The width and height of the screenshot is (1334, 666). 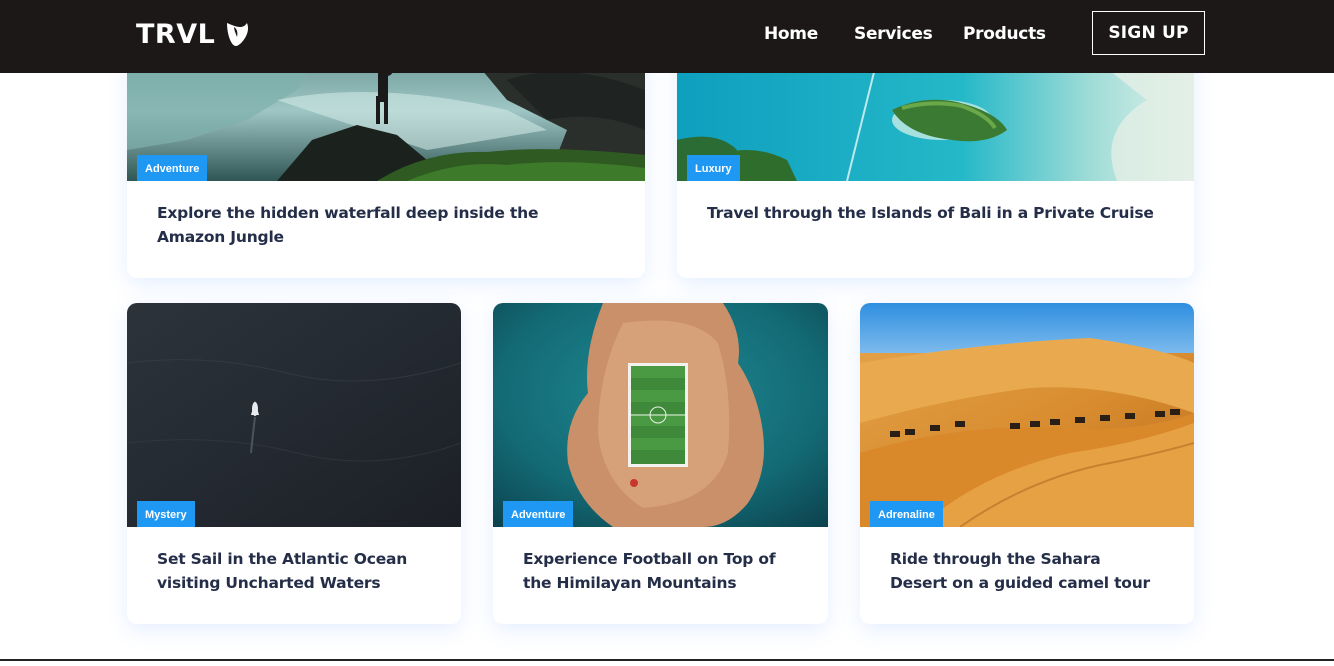 I want to click on sign-up-button: SIGN UP, so click(x=1148, y=33).